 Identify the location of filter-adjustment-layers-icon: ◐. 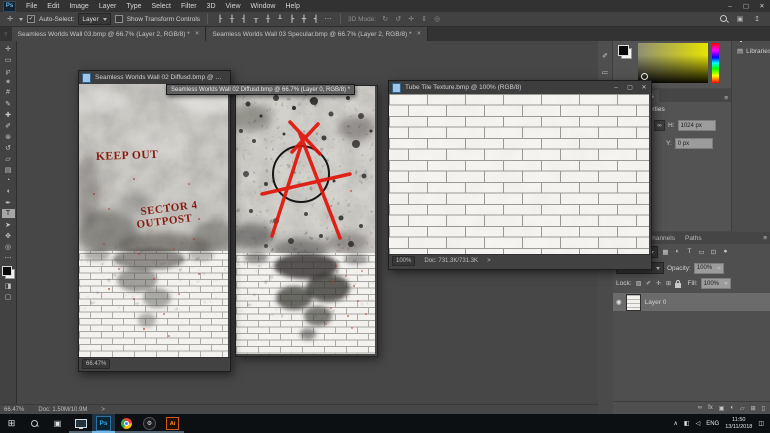
(677, 252).